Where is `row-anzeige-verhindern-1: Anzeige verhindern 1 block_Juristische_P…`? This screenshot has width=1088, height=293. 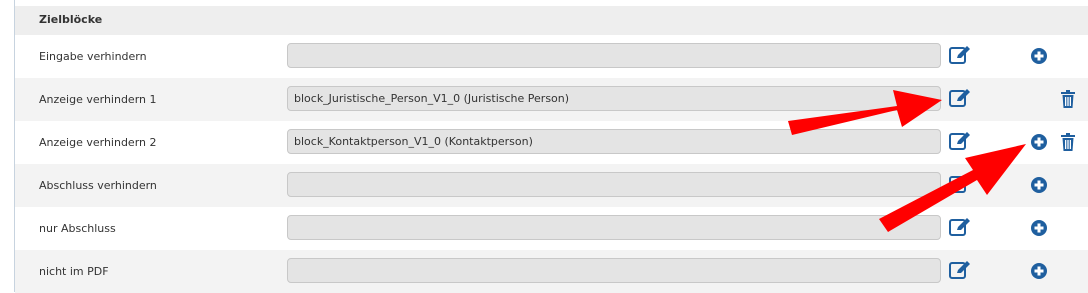
row-anzeige-verhindern-1: Anzeige verhindern 1 block_Juristische_P… is located at coordinates (551, 99).